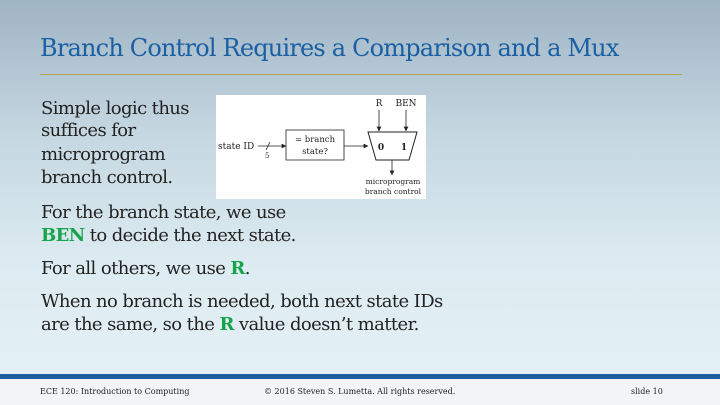 Image resolution: width=720 pixels, height=405 pixels. Describe the element at coordinates (226, 324) in the screenshot. I see `r-highlight-2: R` at that location.